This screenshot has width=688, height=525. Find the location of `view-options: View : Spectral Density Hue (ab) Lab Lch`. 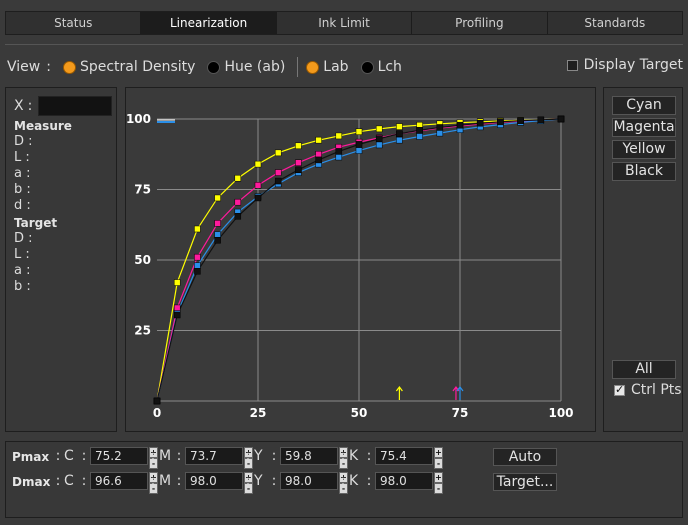

view-options: View : Spectral Density Hue (ab) Lab Lch is located at coordinates (210, 67).